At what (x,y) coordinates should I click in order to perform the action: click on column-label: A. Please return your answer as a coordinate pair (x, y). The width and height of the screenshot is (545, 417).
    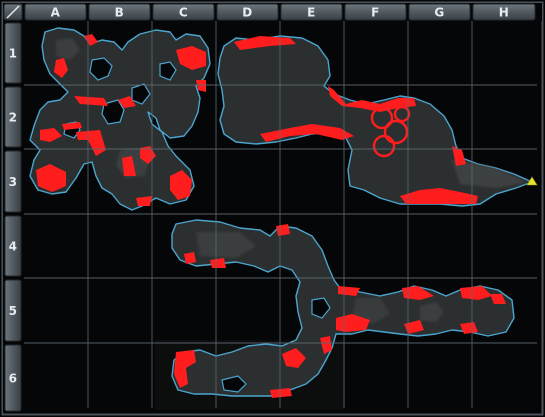
    Looking at the image, I should click on (56, 13).